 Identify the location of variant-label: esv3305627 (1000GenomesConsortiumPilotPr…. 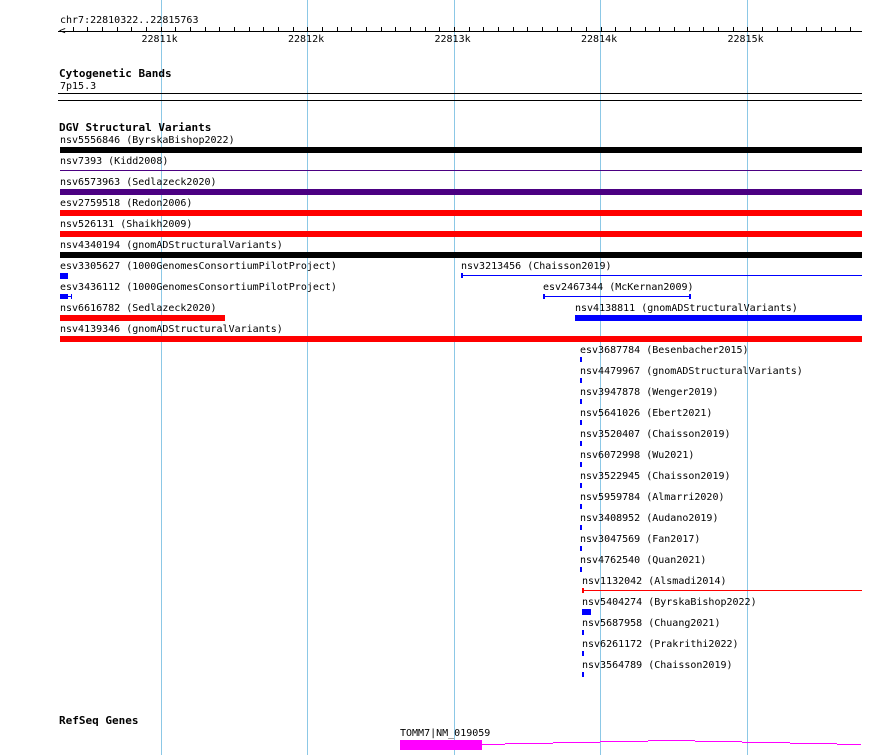
(198, 266).